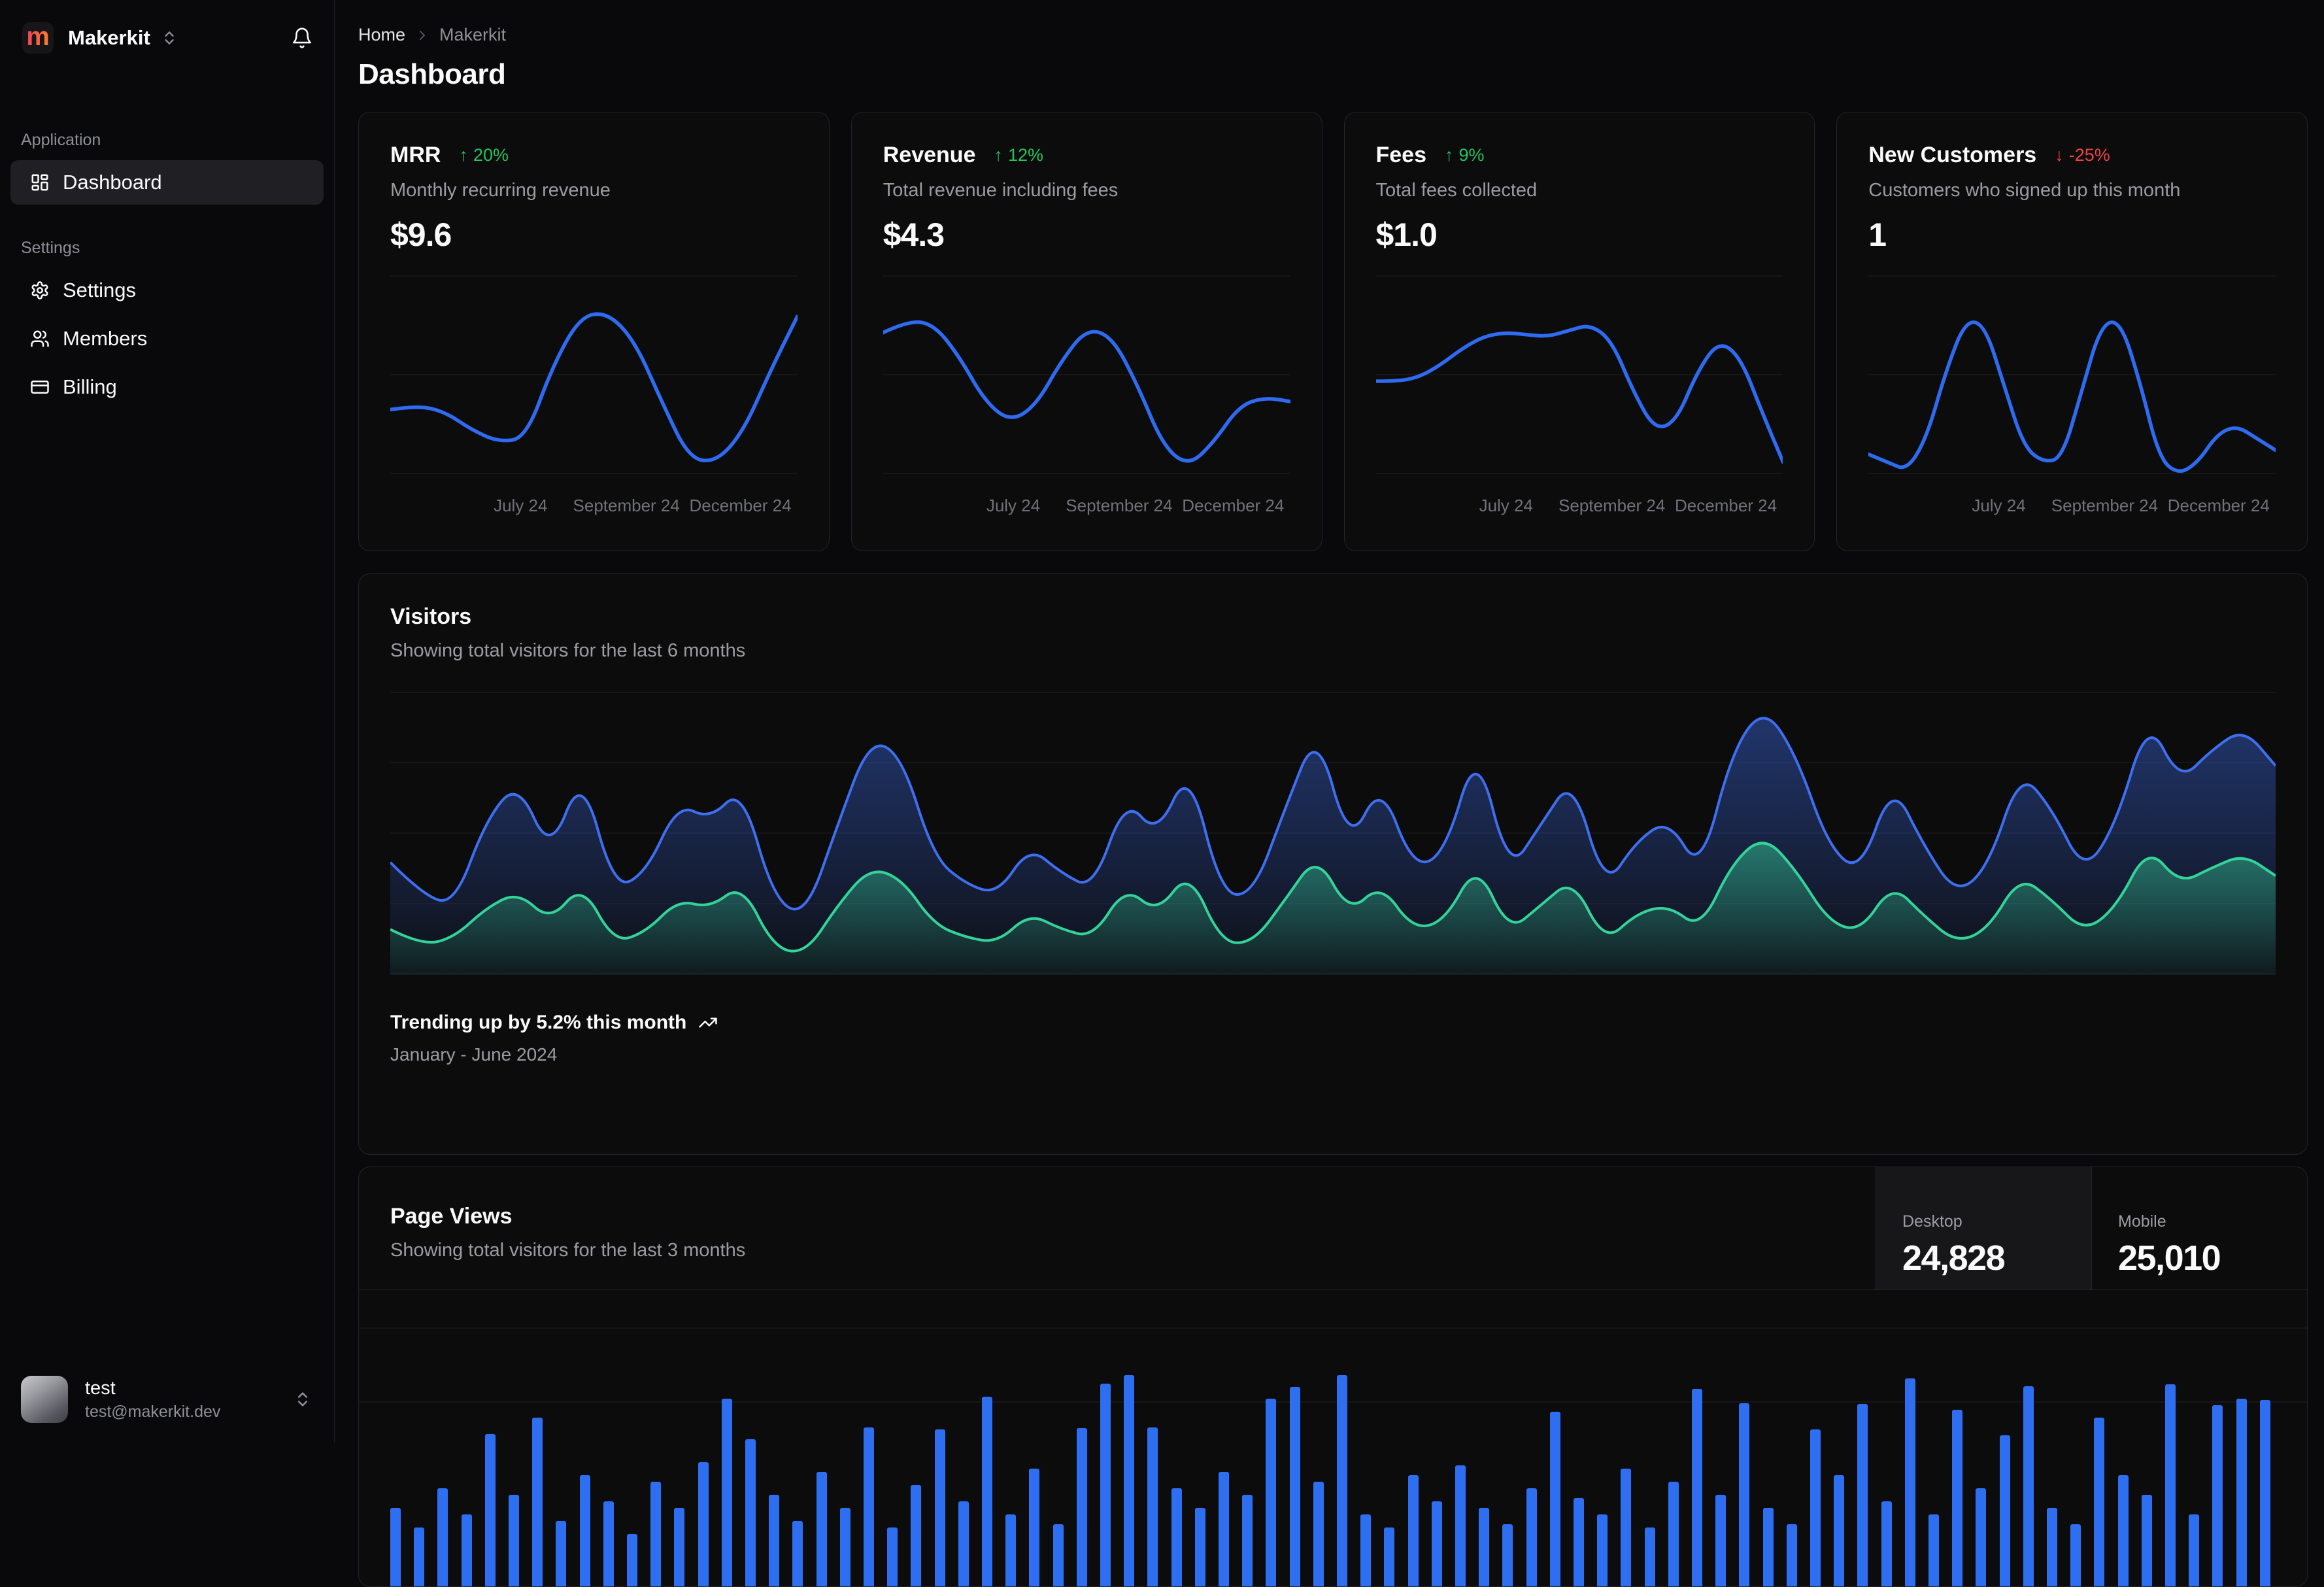 The height and width of the screenshot is (1587, 2324). What do you see at coordinates (39, 290) in the screenshot?
I see `gear-icon` at bounding box center [39, 290].